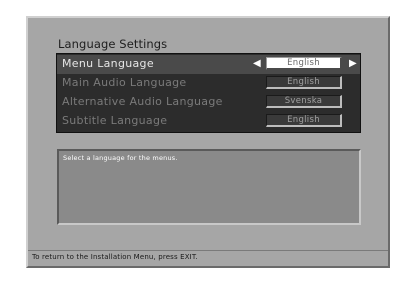 This screenshot has height=287, width=414. Describe the element at coordinates (120, 158) in the screenshot. I see `help-text: Select a language for the menus.` at that location.